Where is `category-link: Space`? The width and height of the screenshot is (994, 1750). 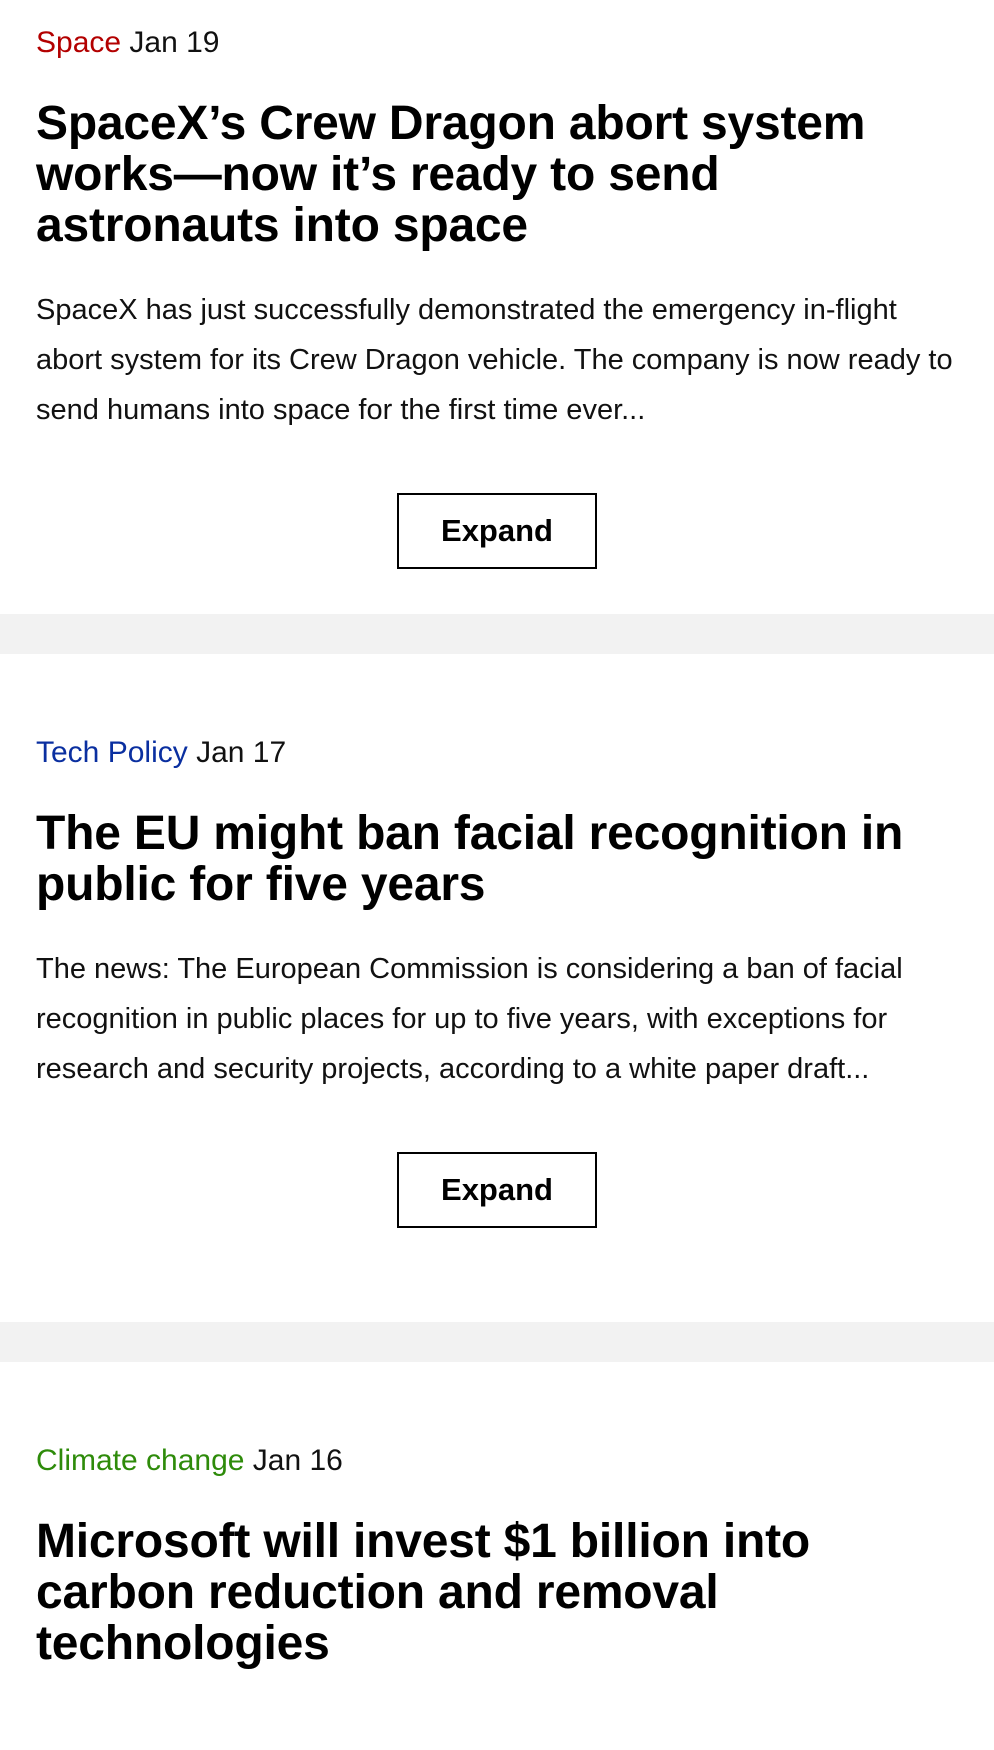 category-link: Space is located at coordinates (78, 42).